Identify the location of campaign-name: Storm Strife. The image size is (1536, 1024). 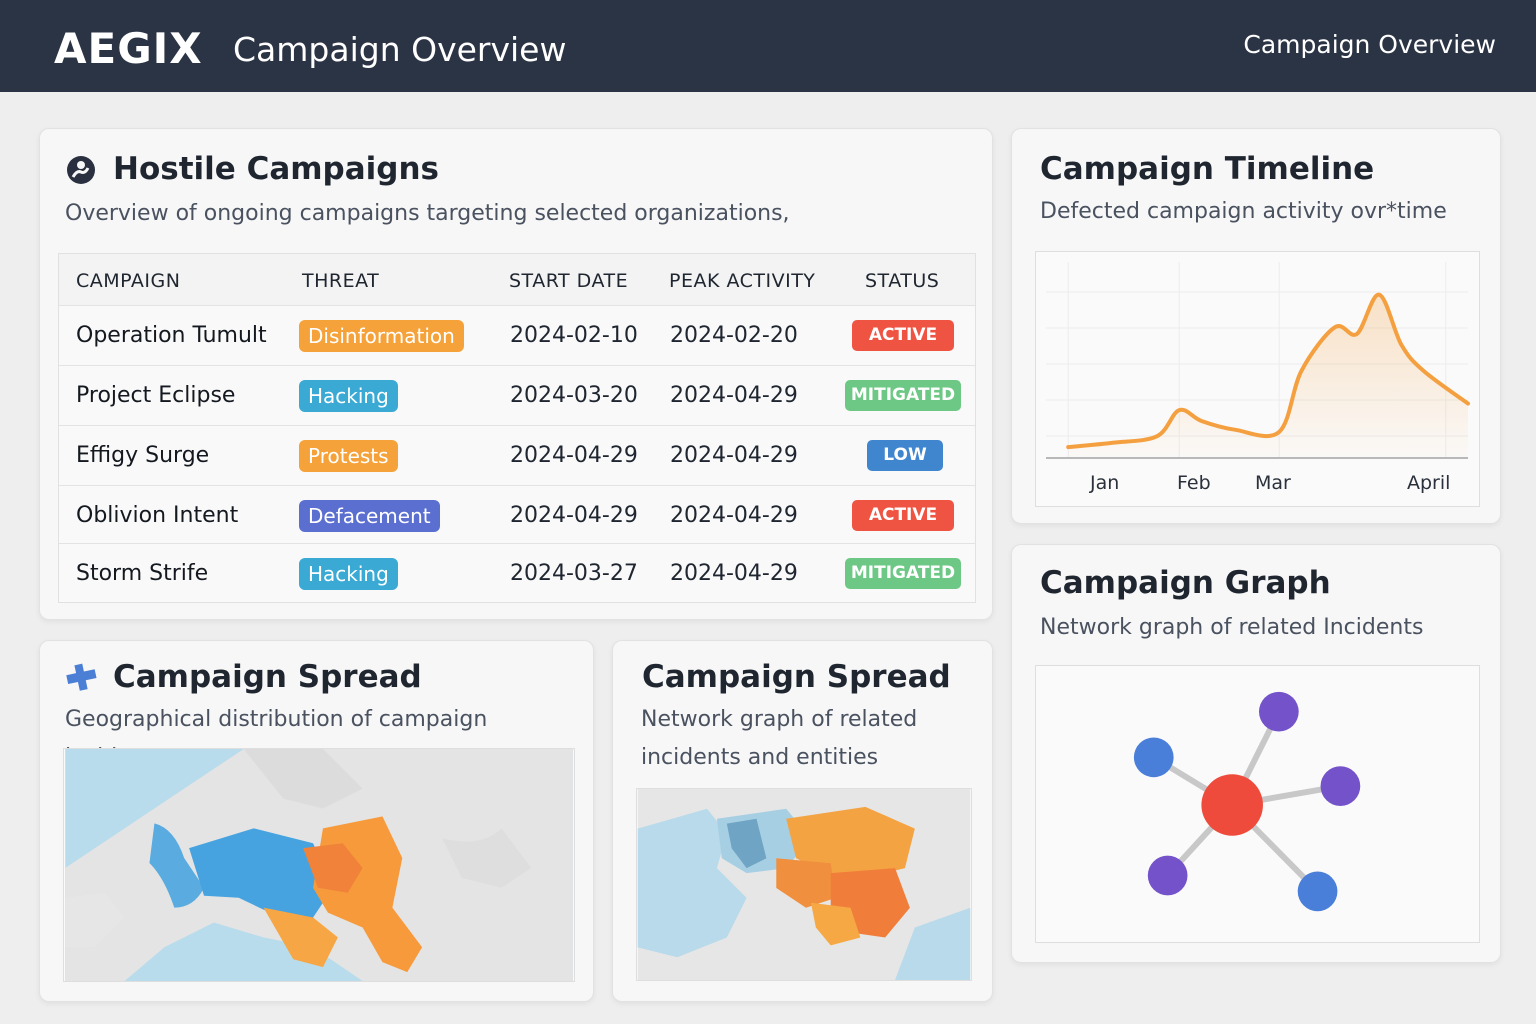
(142, 573).